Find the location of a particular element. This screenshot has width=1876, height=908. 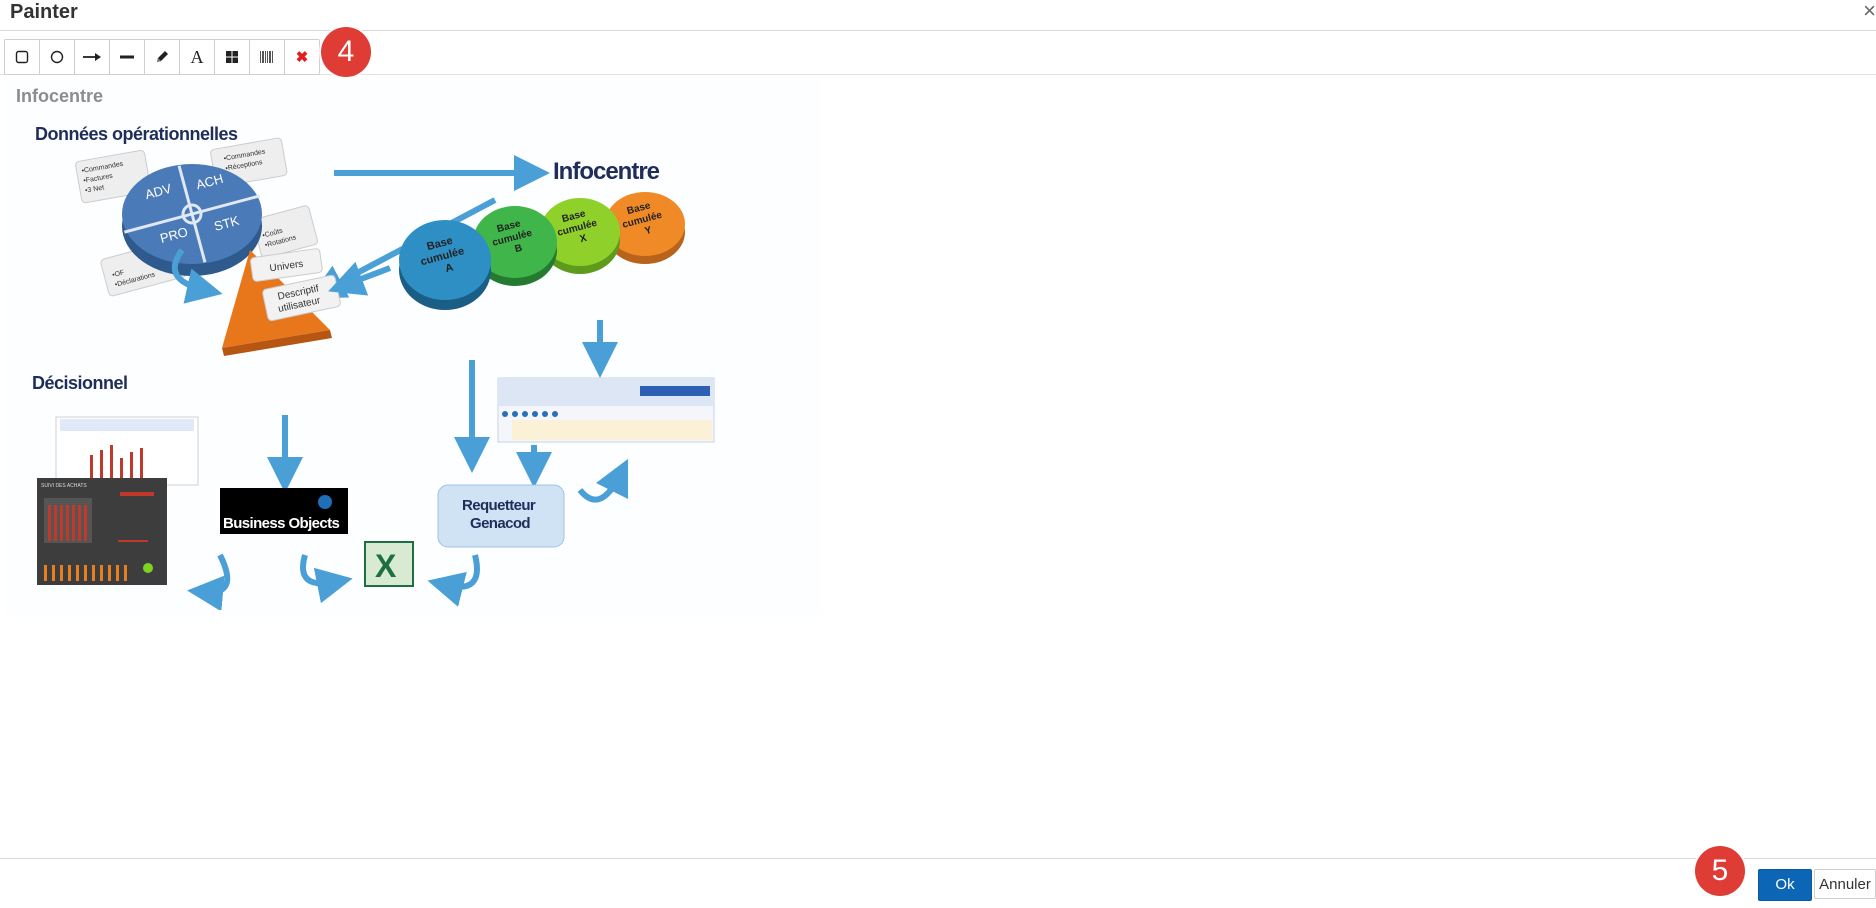

text-a-icon: A is located at coordinates (197, 56).